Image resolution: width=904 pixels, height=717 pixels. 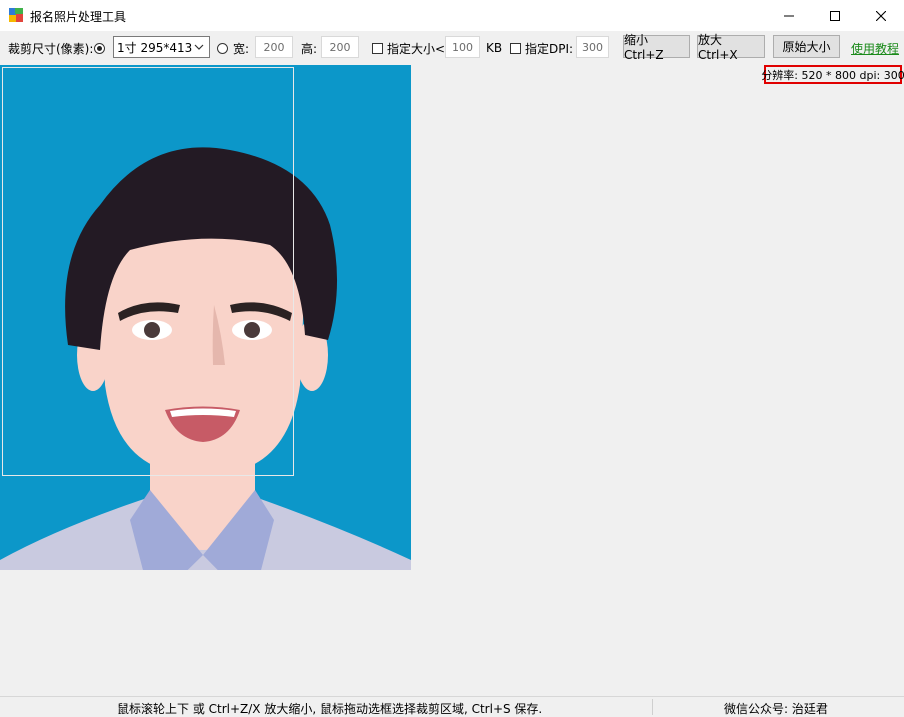 What do you see at coordinates (309, 48) in the screenshot?
I see `height-label: 高:` at bounding box center [309, 48].